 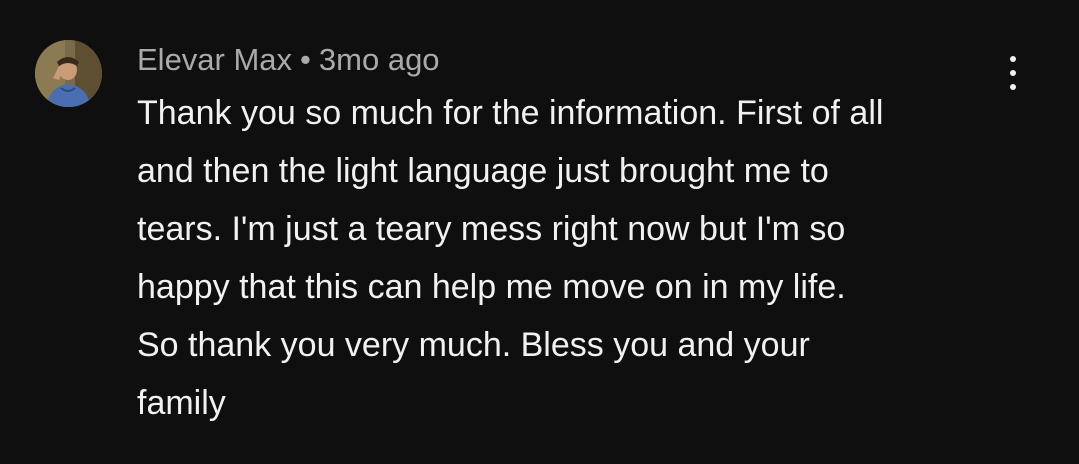 I want to click on avatar-image, so click(x=68, y=73).